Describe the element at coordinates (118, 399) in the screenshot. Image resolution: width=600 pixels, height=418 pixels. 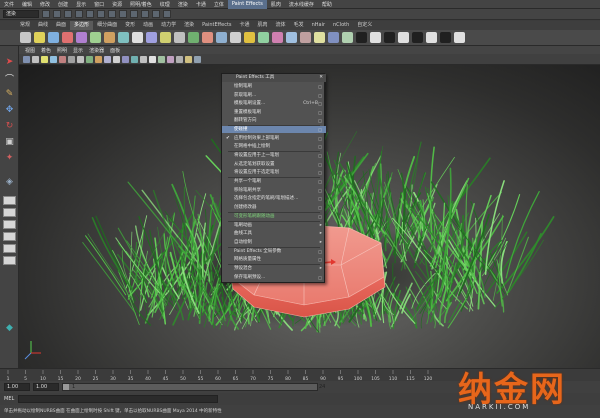
I see `command-input` at that location.